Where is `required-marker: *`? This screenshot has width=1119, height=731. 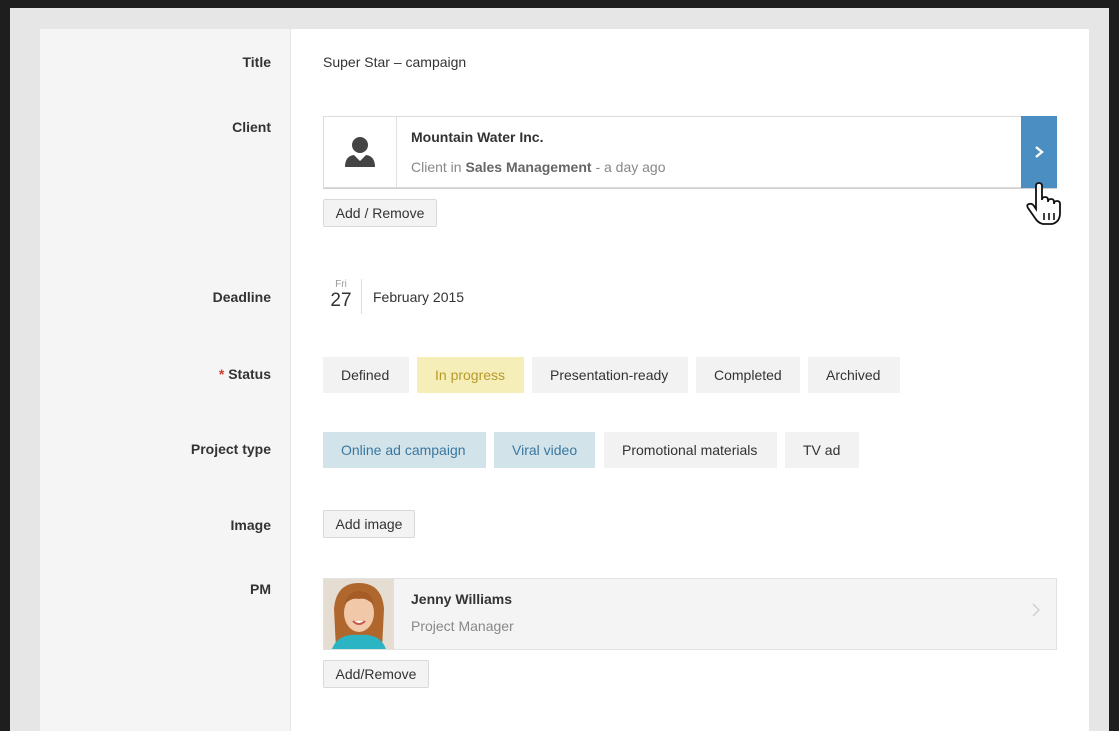 required-marker: * is located at coordinates (221, 374).